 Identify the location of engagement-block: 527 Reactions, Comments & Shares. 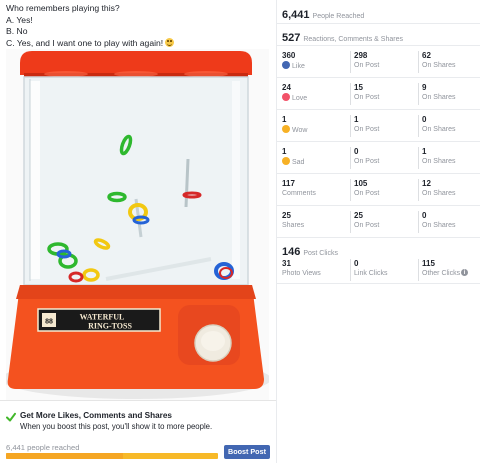
(378, 35).